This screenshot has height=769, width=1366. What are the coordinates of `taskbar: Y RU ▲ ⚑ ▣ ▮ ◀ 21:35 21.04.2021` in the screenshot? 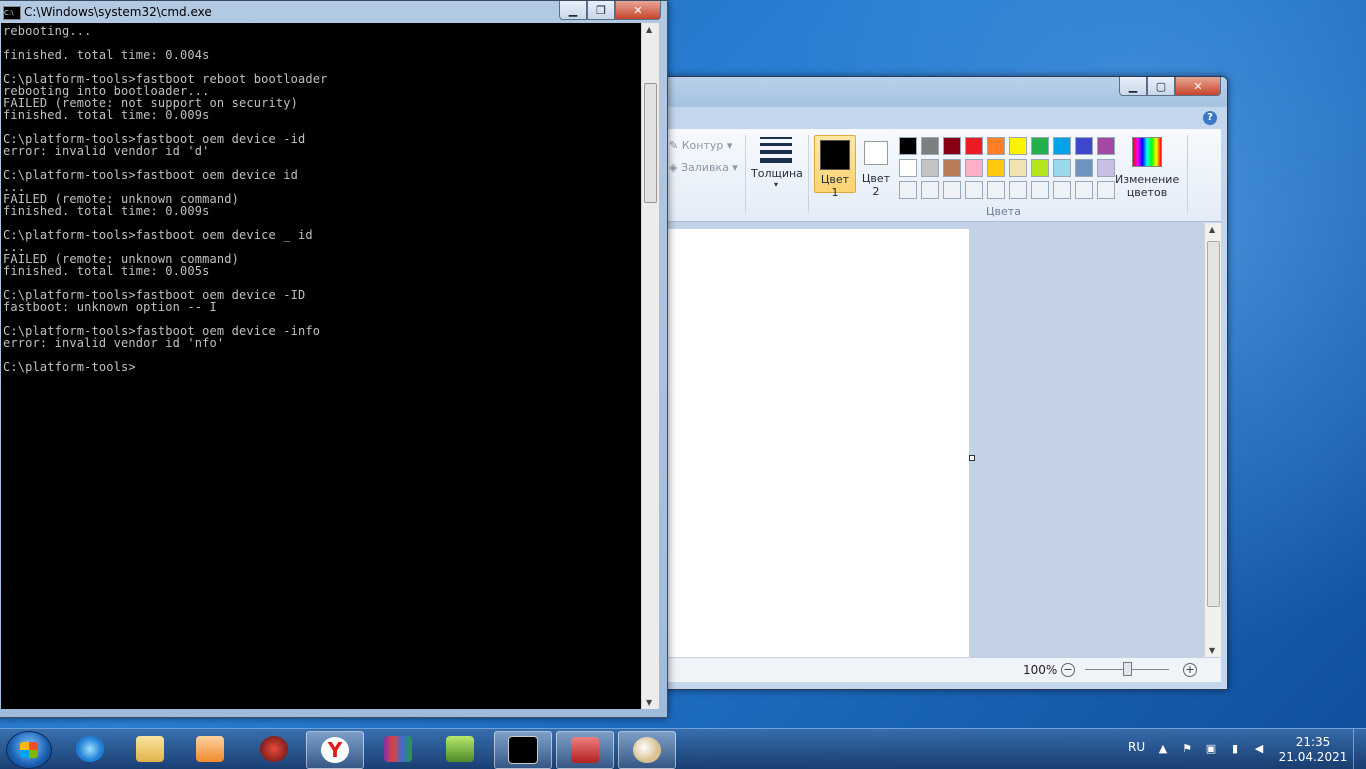 It's located at (683, 748).